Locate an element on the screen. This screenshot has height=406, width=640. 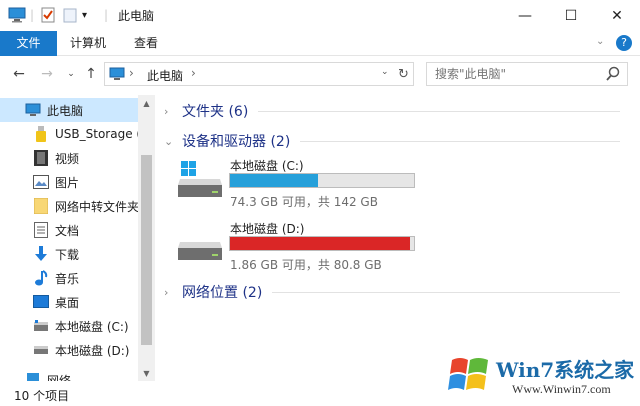
nav-item-label: 网络中转文件夹 is located at coordinates (96, 206).